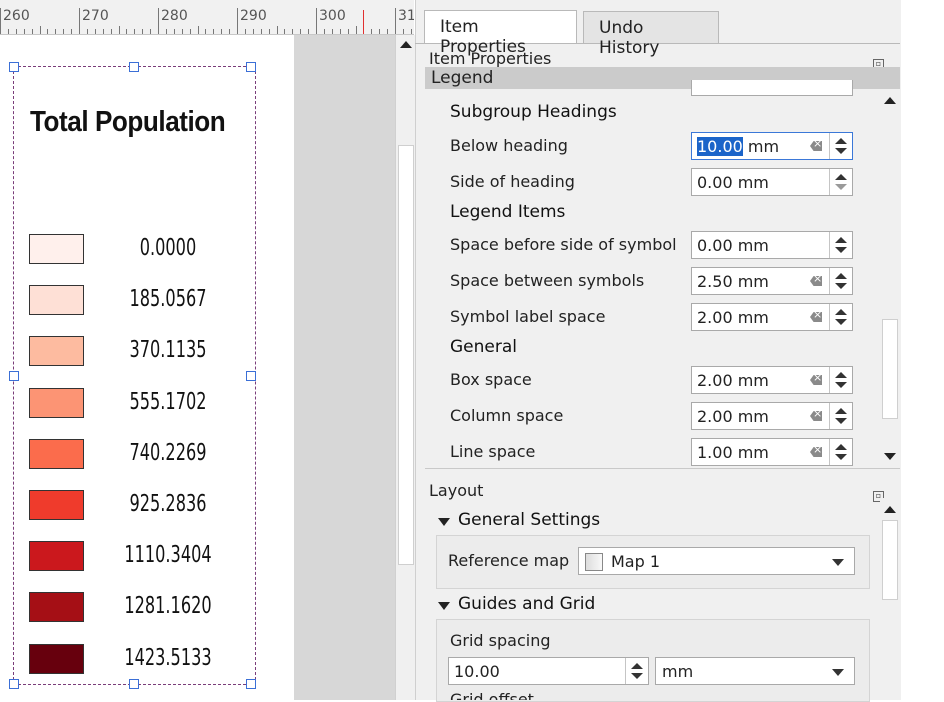 The width and height of the screenshot is (944, 702). I want to click on item-properties-scrollbar, so click(890, 278).